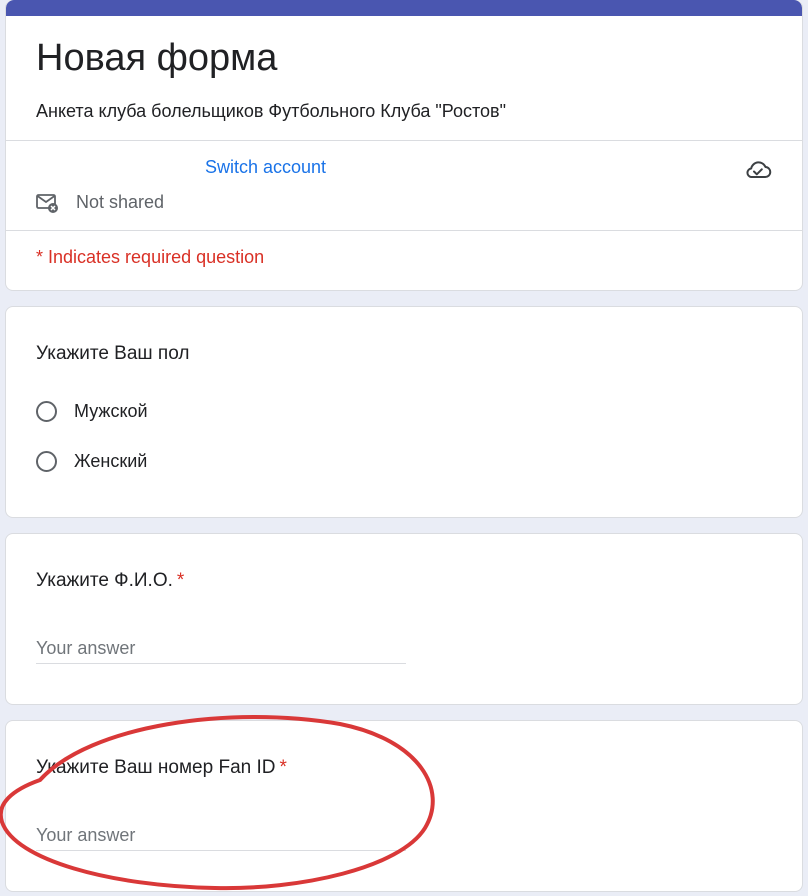 The image size is (808, 896). Describe the element at coordinates (758, 170) in the screenshot. I see `cloud-check-icon` at that location.